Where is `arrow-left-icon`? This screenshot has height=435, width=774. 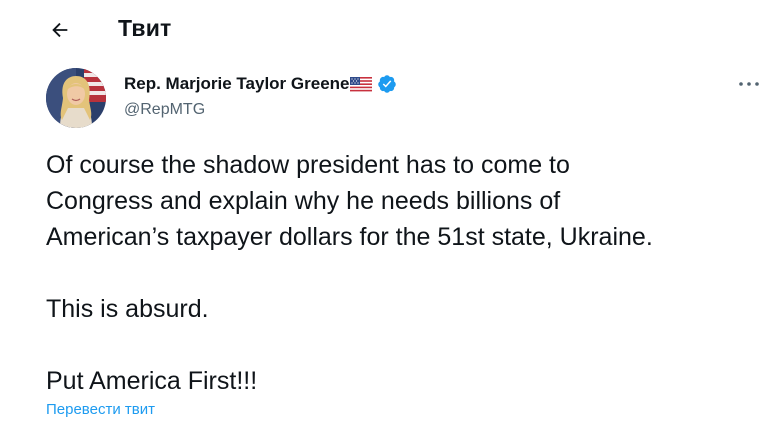
arrow-left-icon is located at coordinates (60, 30).